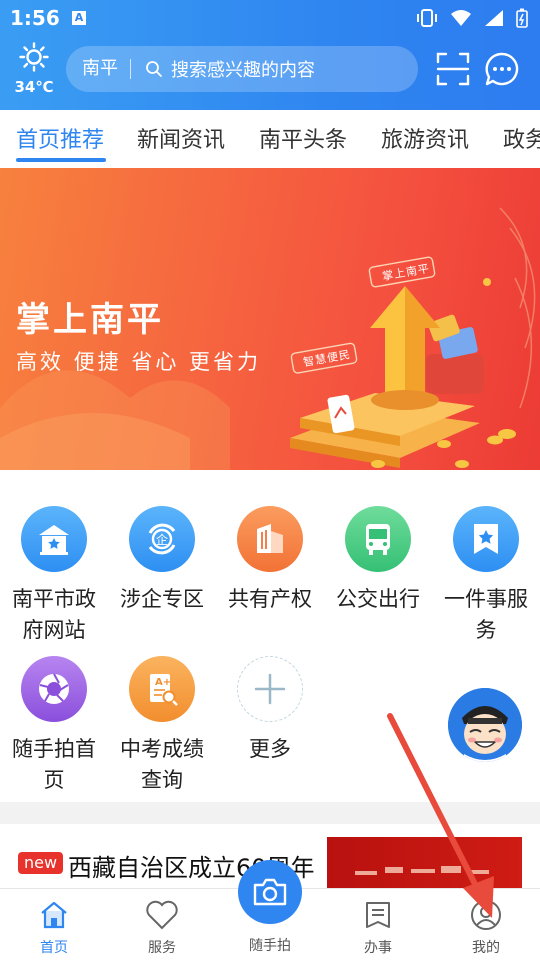  I want to click on svg-text: A+, so click(163, 682).